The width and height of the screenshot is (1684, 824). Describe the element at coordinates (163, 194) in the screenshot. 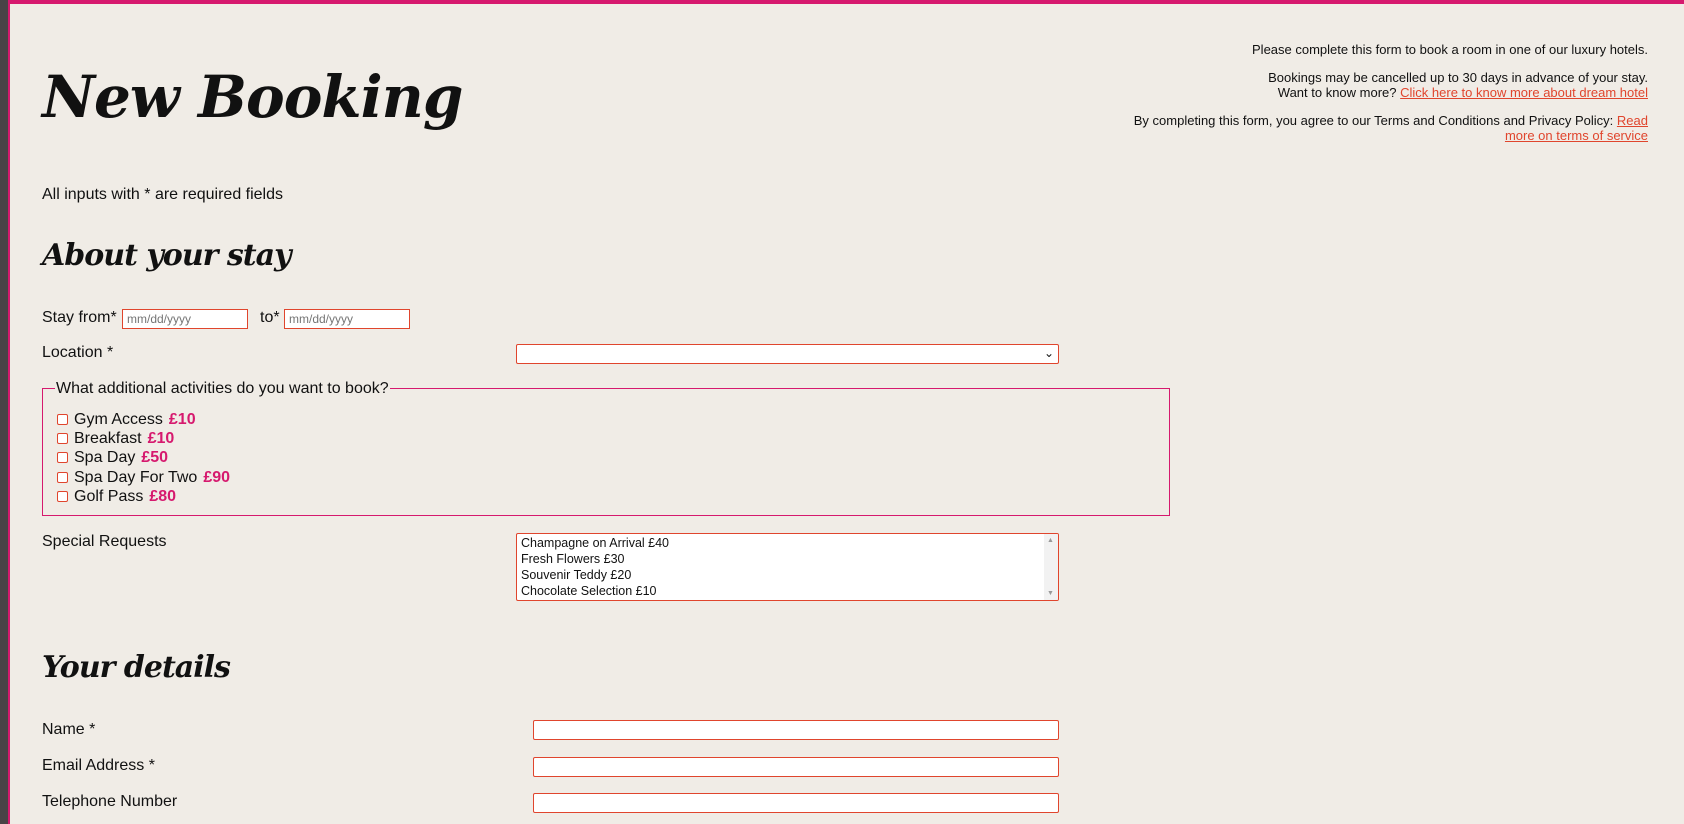

I see `required-note: All inputs with * are required fields` at that location.